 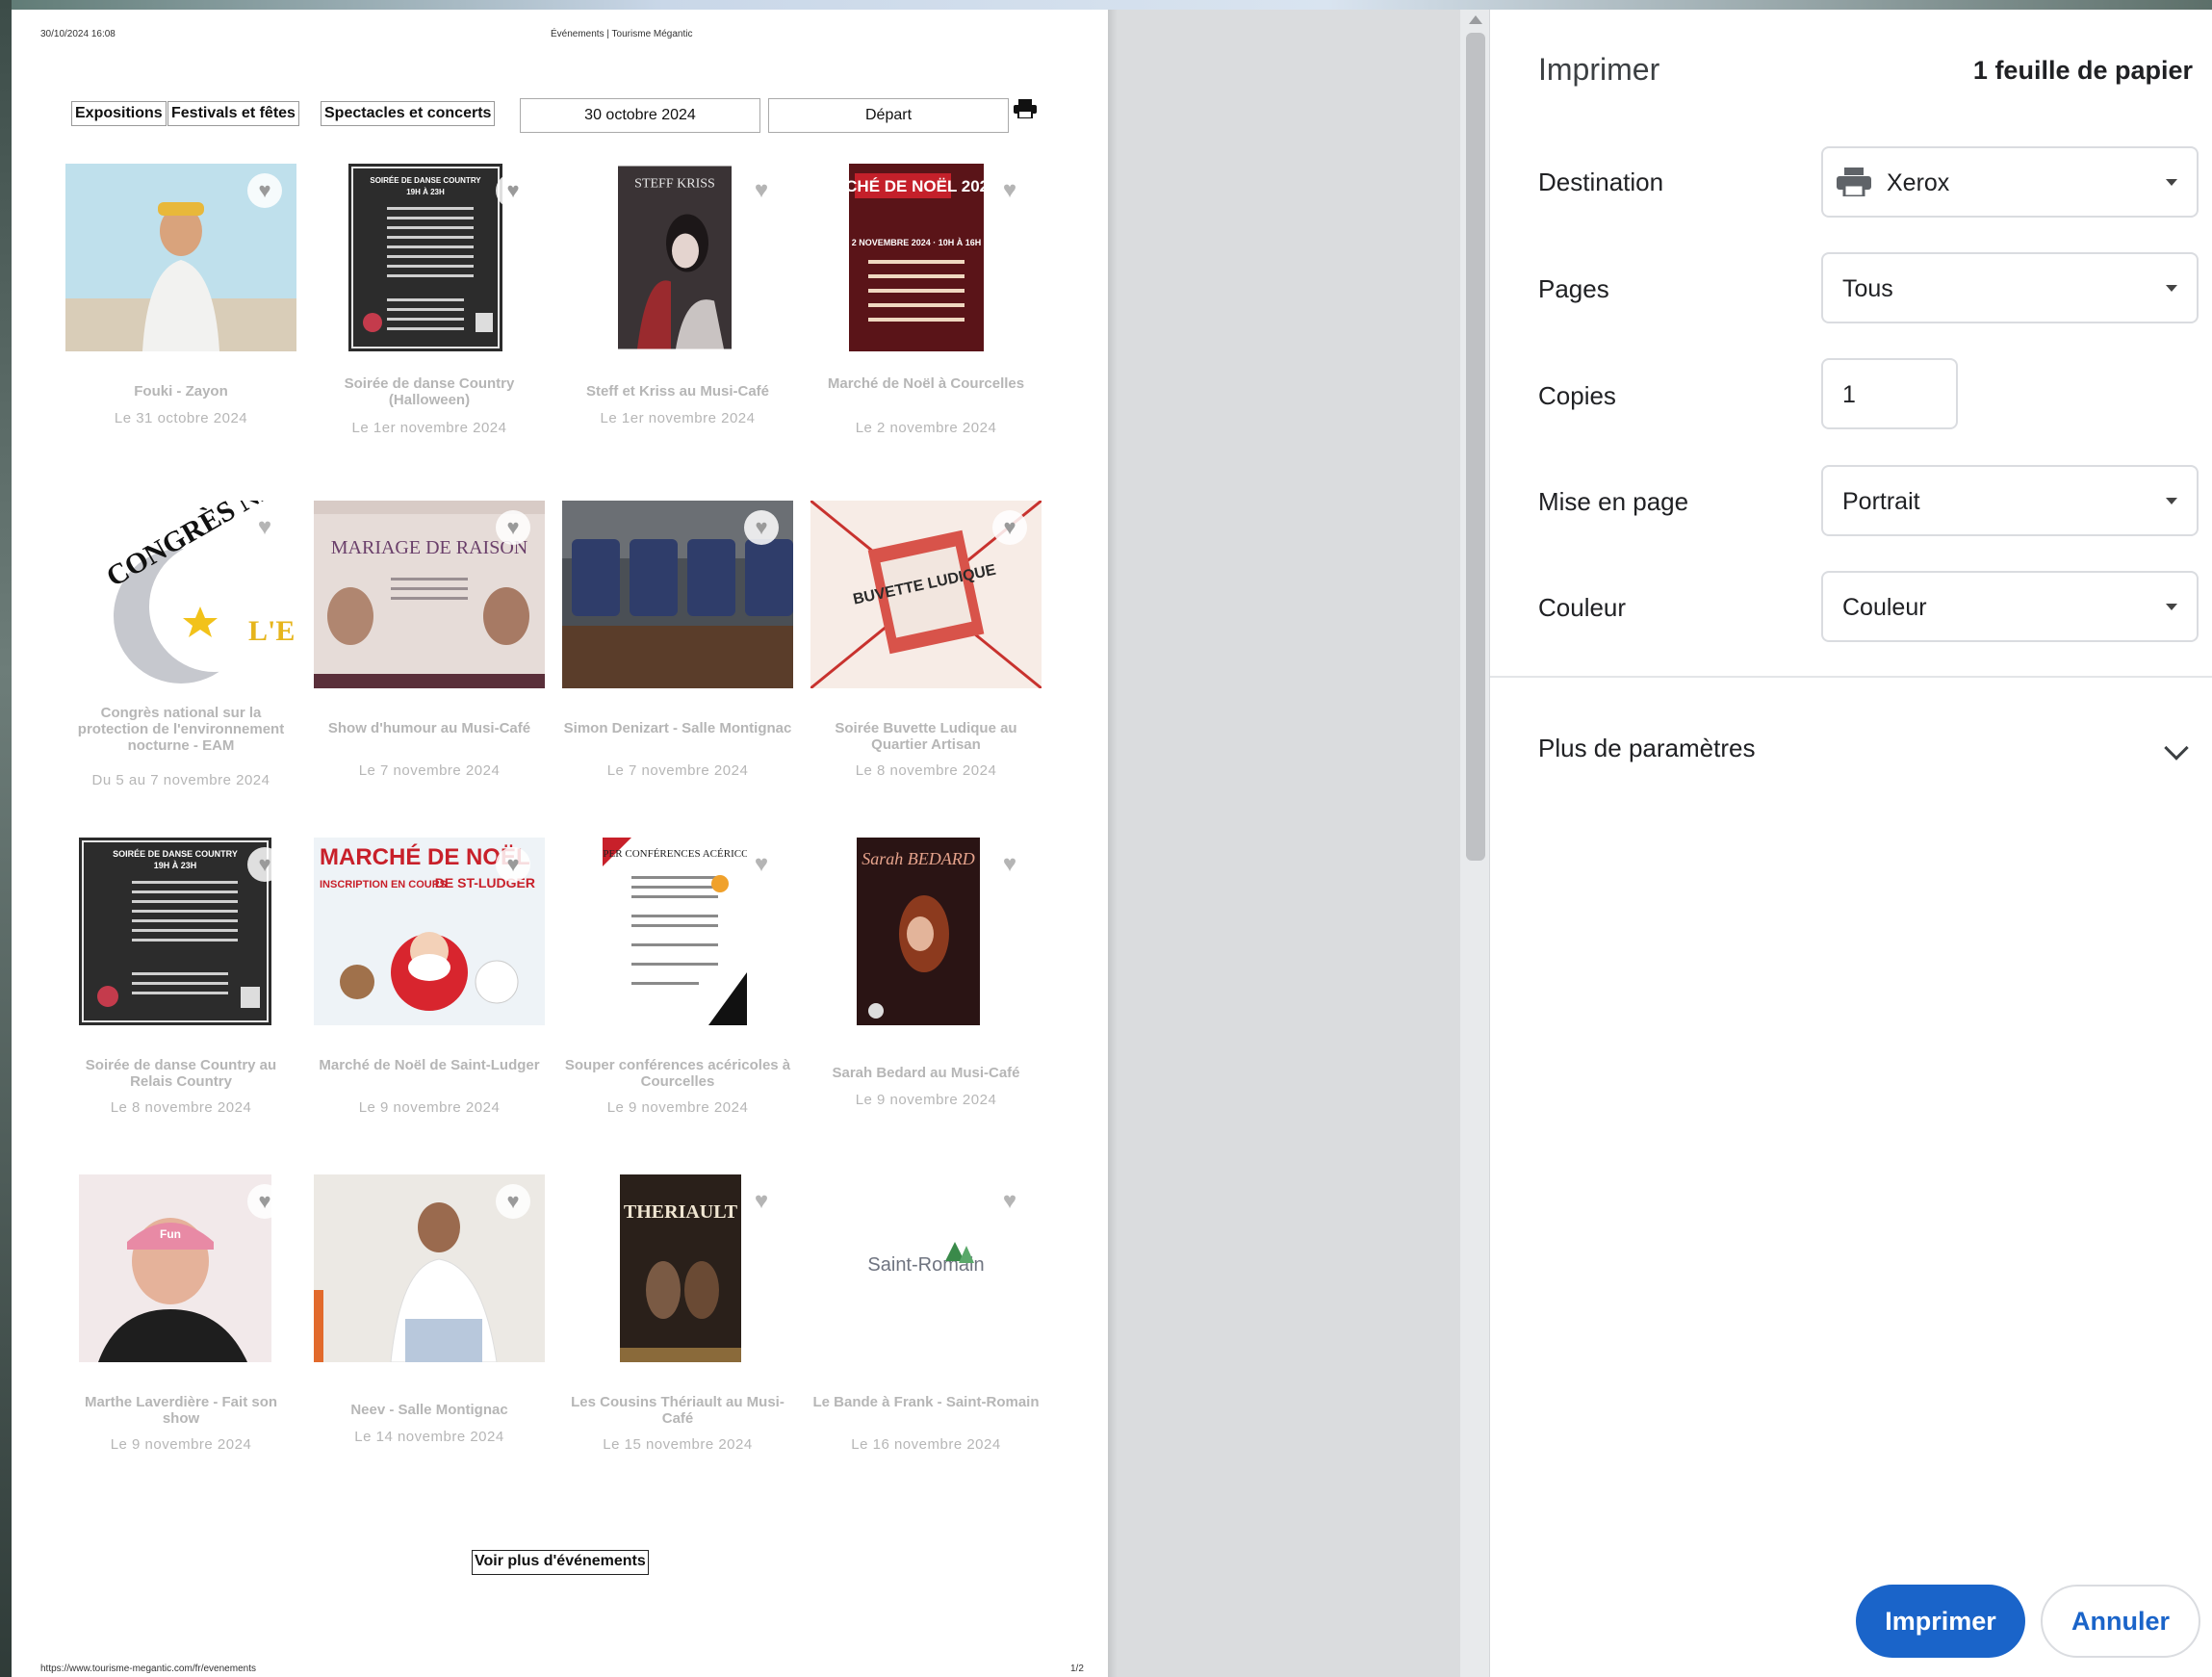 What do you see at coordinates (1940, 1622) in the screenshot?
I see `print-button: Imprimer` at bounding box center [1940, 1622].